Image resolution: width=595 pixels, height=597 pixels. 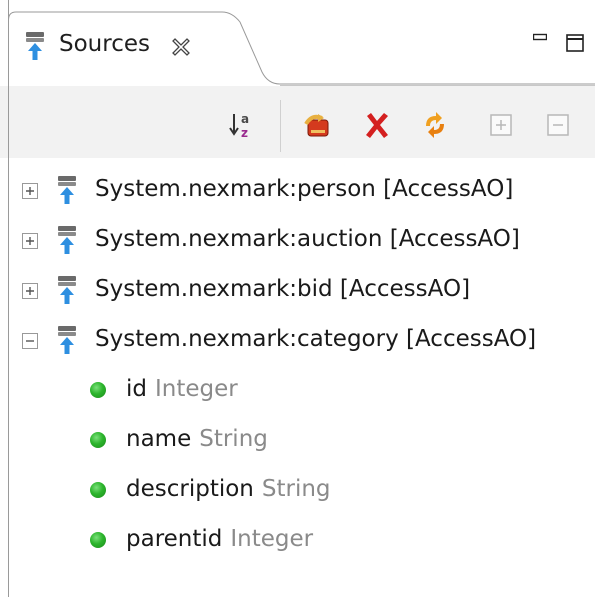 What do you see at coordinates (297, 440) in the screenshot?
I see `tree-row-attribute: name String` at bounding box center [297, 440].